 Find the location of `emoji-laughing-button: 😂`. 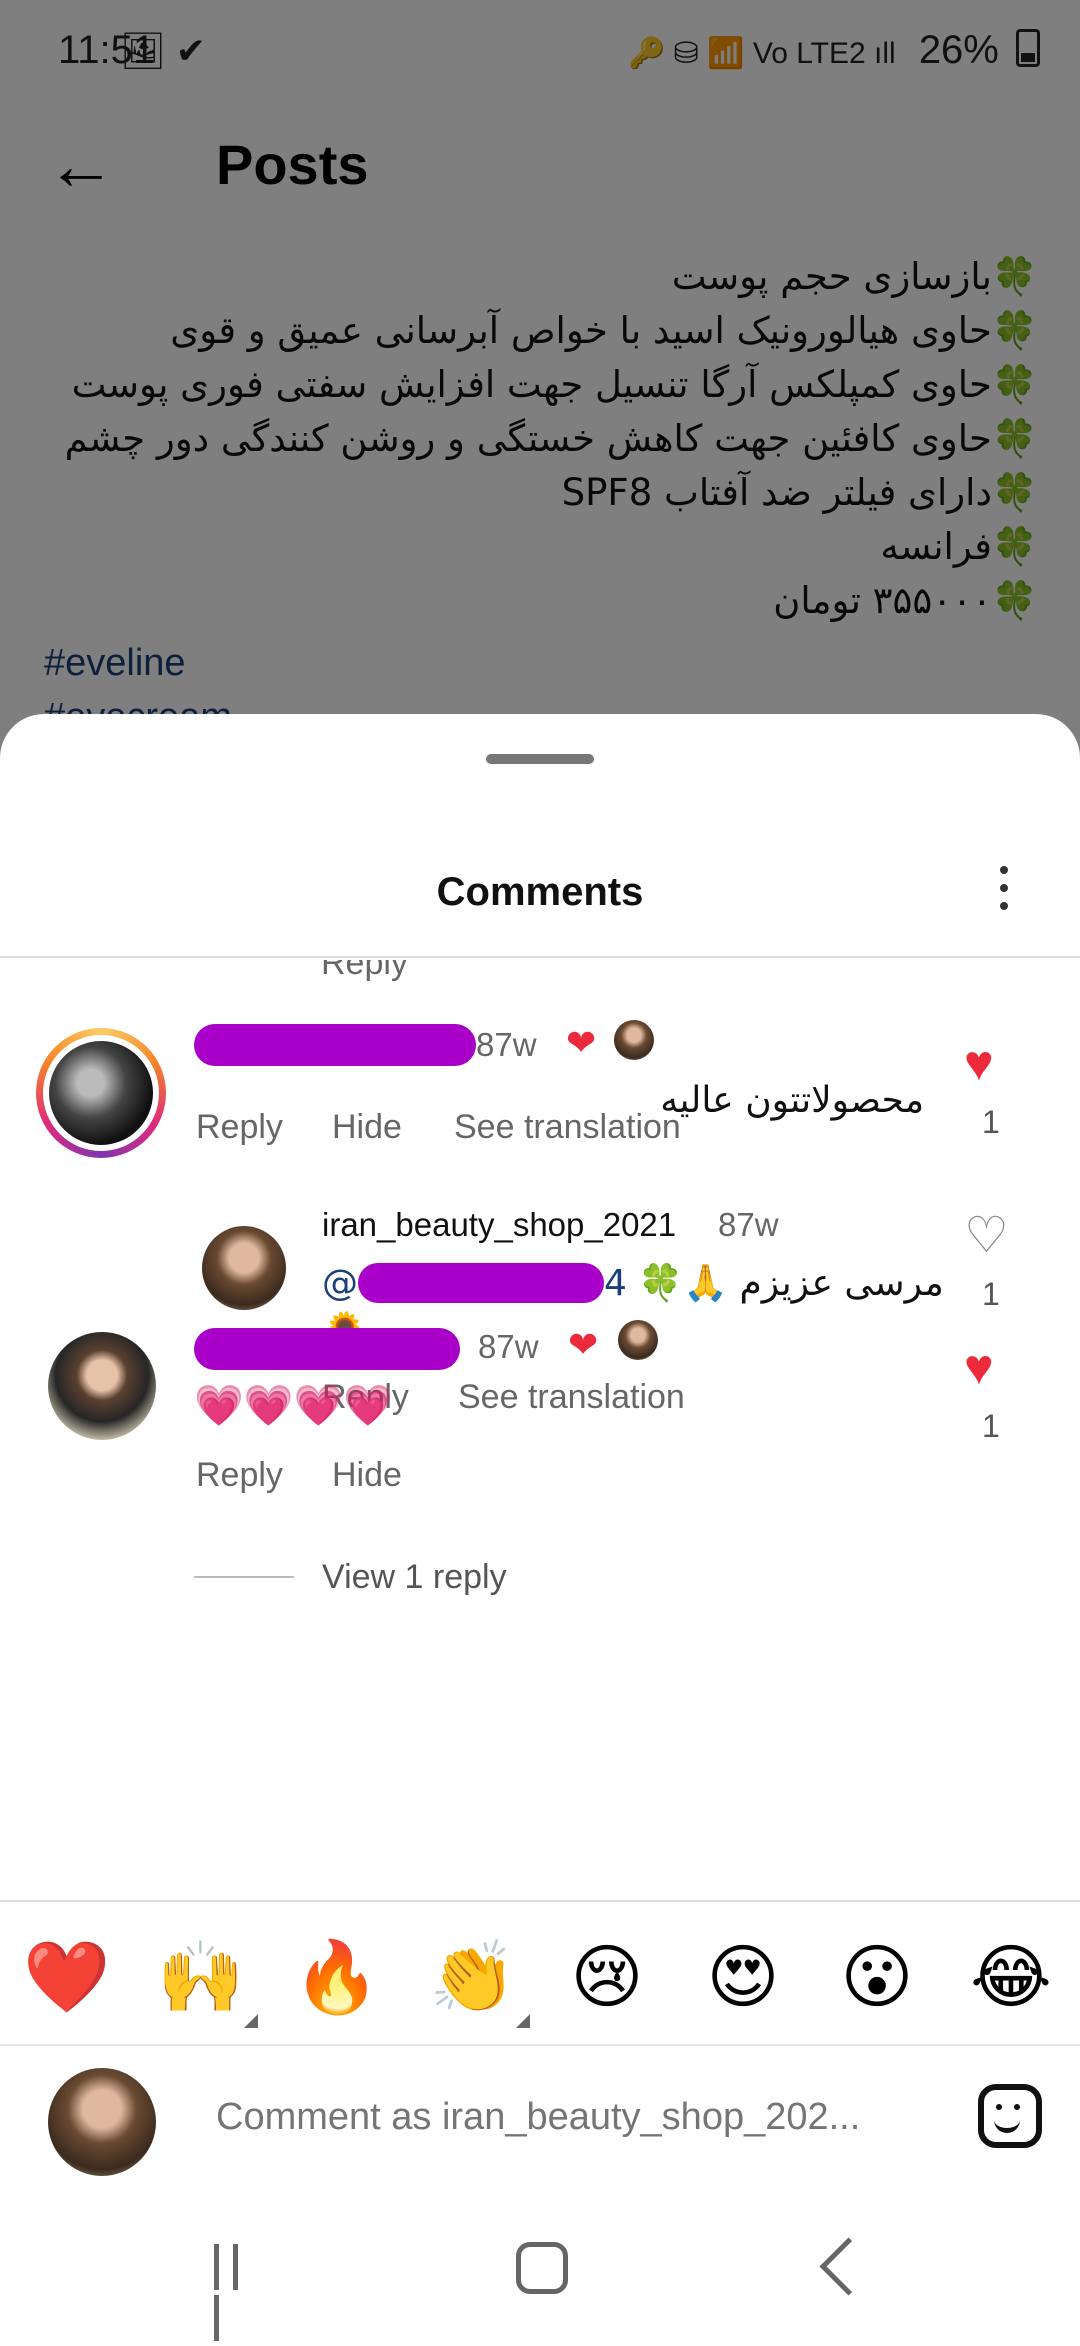

emoji-laughing-button: 😂 is located at coordinates (1011, 1977).